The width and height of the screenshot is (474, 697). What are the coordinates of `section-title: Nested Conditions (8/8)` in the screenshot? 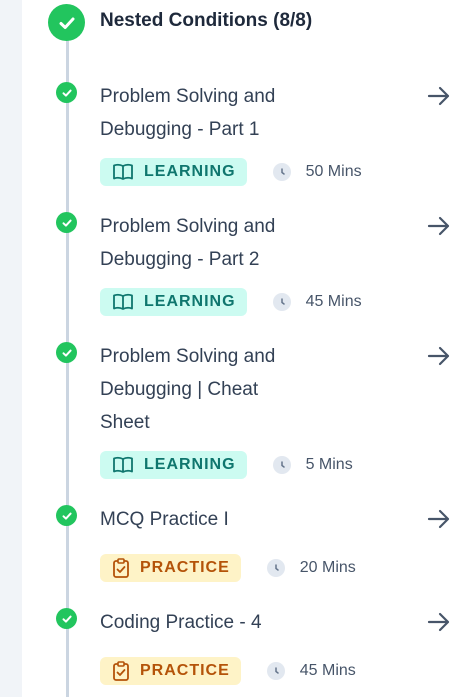 It's located at (206, 20).